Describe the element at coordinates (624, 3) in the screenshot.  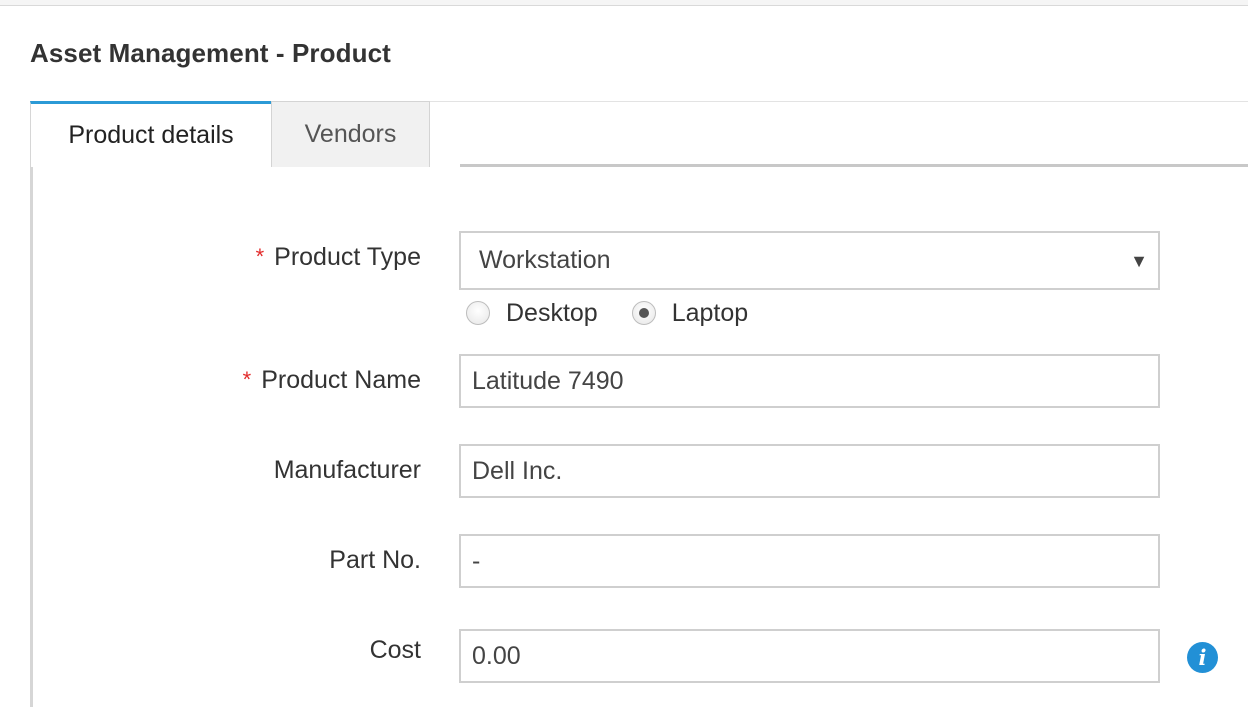
I see `top-strip` at that location.